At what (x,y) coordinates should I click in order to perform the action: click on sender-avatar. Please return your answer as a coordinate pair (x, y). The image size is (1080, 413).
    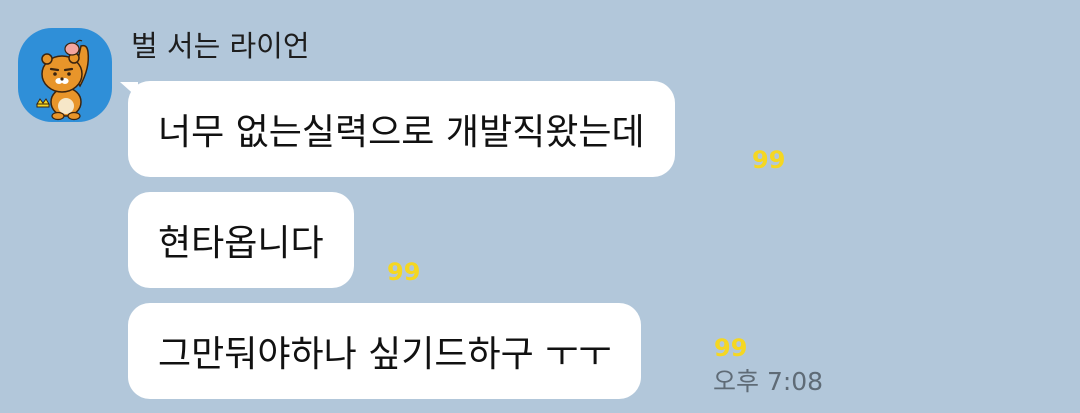
    Looking at the image, I should click on (65, 75).